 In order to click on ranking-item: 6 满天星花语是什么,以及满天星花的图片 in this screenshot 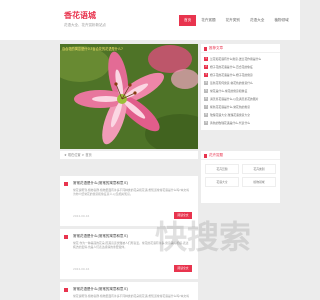, I will do `click(240, 99)`.